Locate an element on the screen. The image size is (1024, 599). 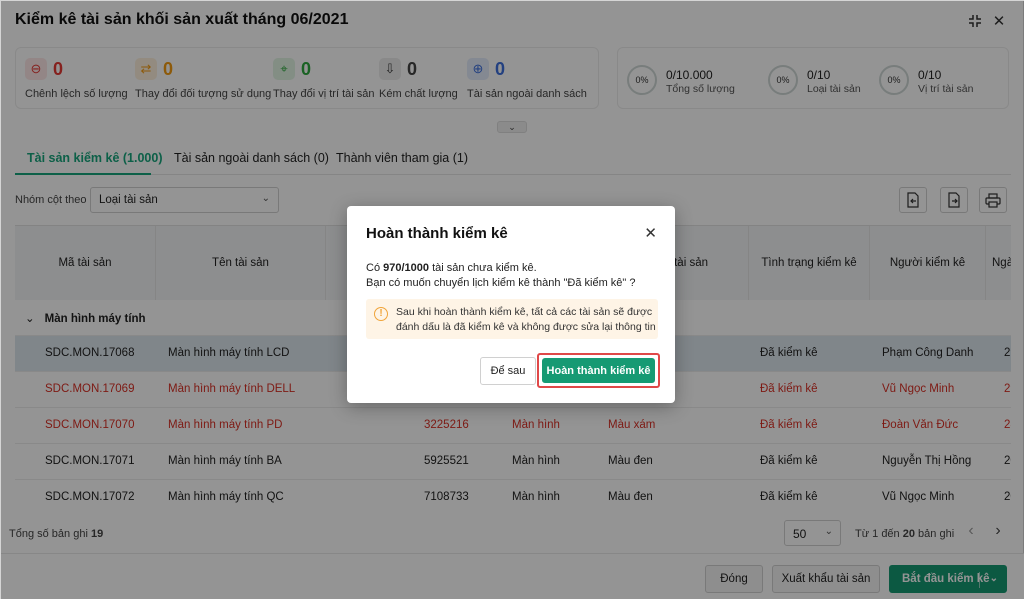
later-button: Để sau is located at coordinates (508, 371).